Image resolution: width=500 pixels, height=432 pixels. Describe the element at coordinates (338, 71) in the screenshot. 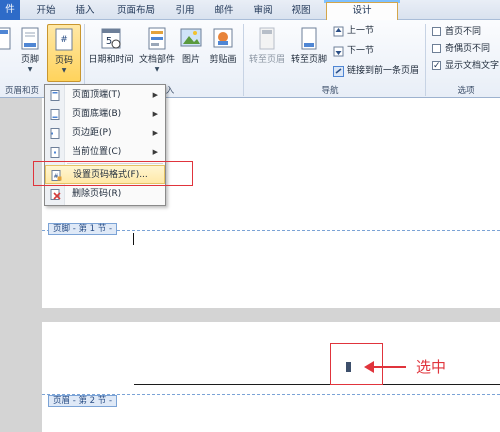

I see `link-icon` at that location.